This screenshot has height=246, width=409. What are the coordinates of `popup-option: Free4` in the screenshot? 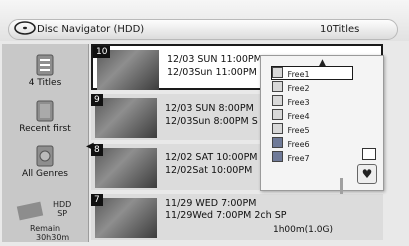 It's located at (312, 115).